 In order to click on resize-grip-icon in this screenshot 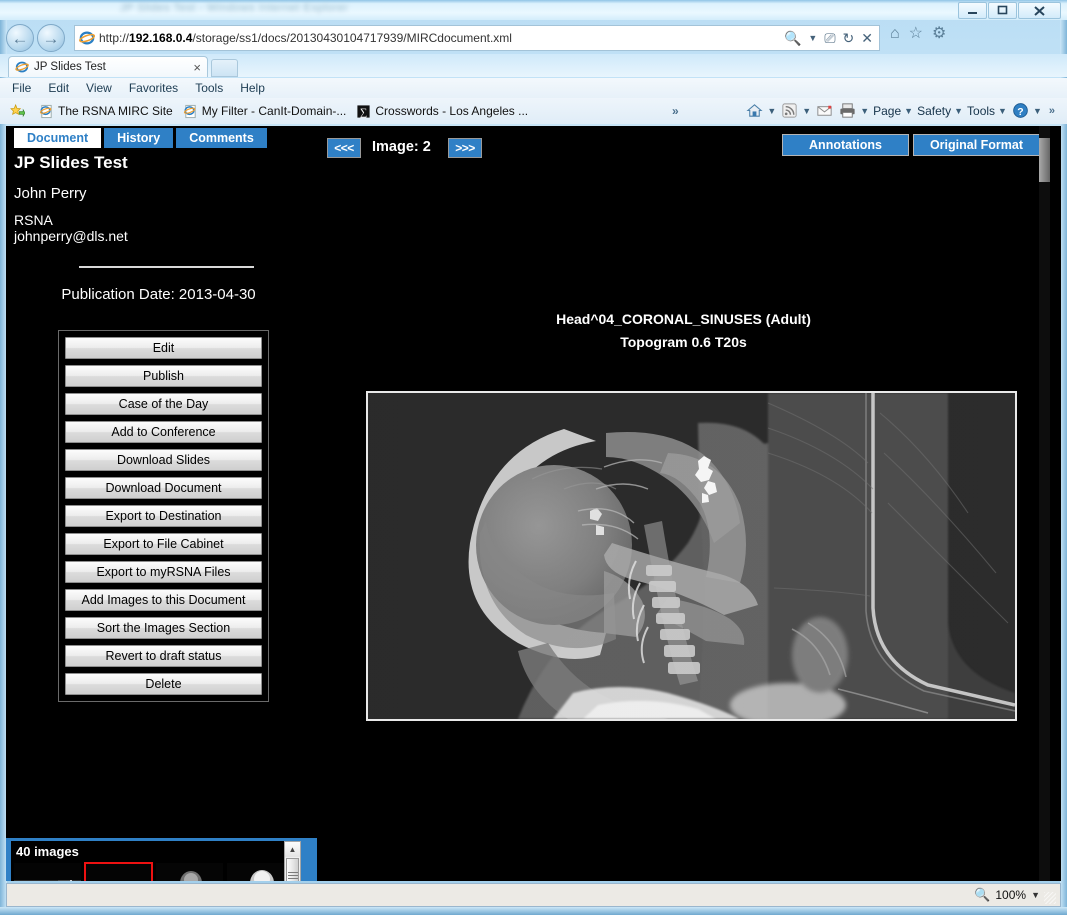, I will do `click(1050, 898)`.